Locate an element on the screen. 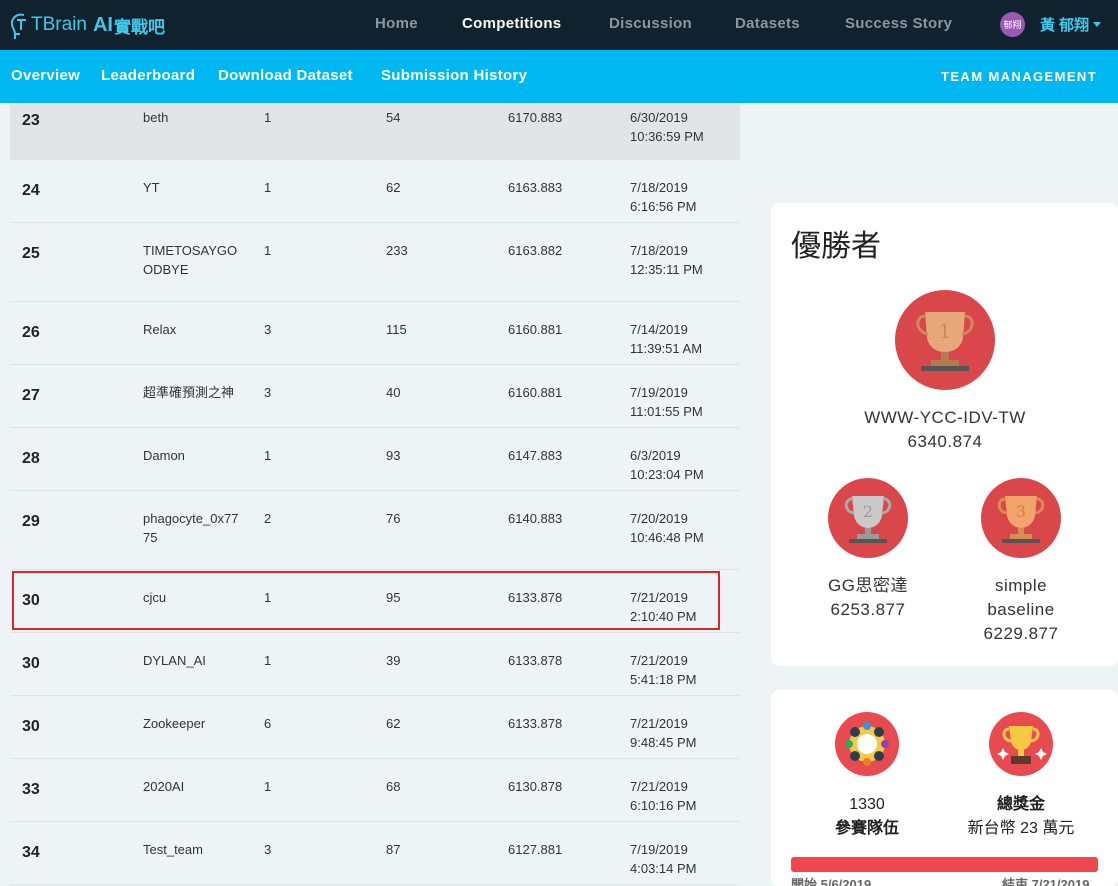 The image size is (1118, 886). entries-cell: 54 is located at coordinates (393, 117).